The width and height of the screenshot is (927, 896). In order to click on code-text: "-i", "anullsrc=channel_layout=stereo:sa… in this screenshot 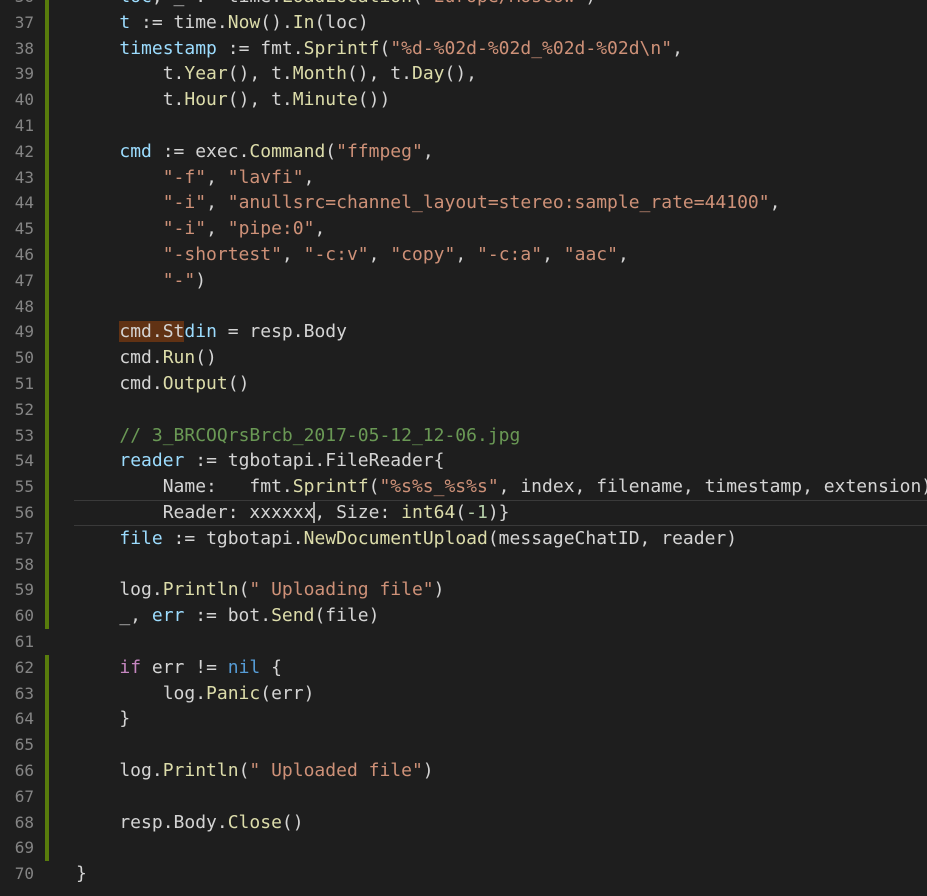, I will do `click(428, 203)`.